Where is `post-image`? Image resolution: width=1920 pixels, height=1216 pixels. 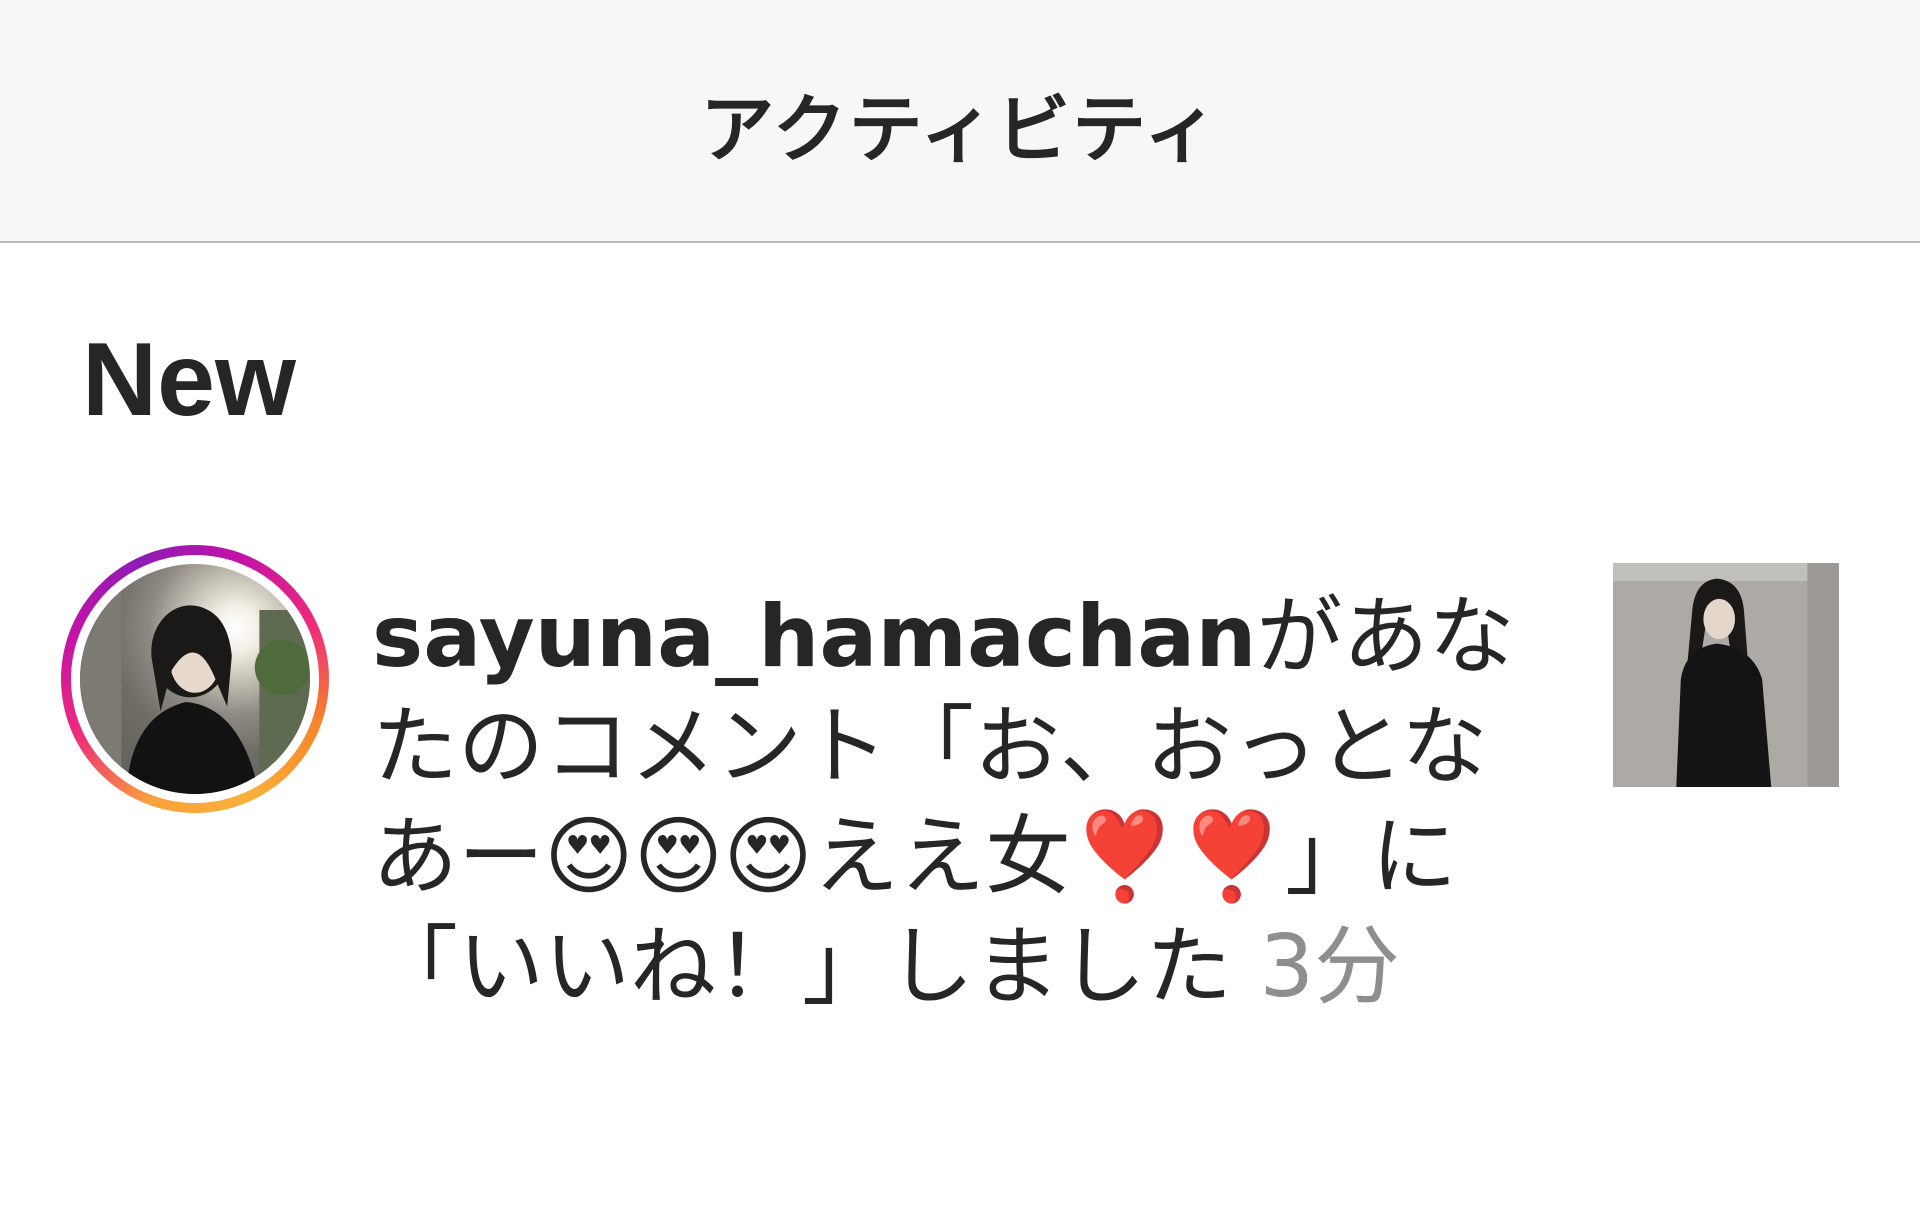 post-image is located at coordinates (1726, 675).